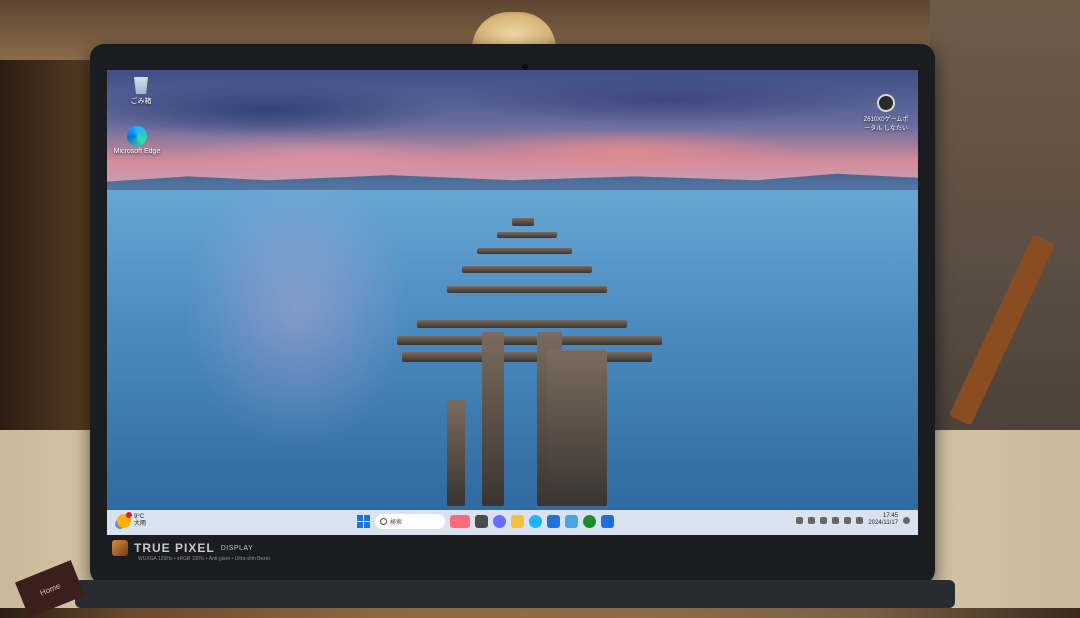 Image resolution: width=1080 pixels, height=618 pixels. I want to click on clock-time: 17:45, so click(890, 516).